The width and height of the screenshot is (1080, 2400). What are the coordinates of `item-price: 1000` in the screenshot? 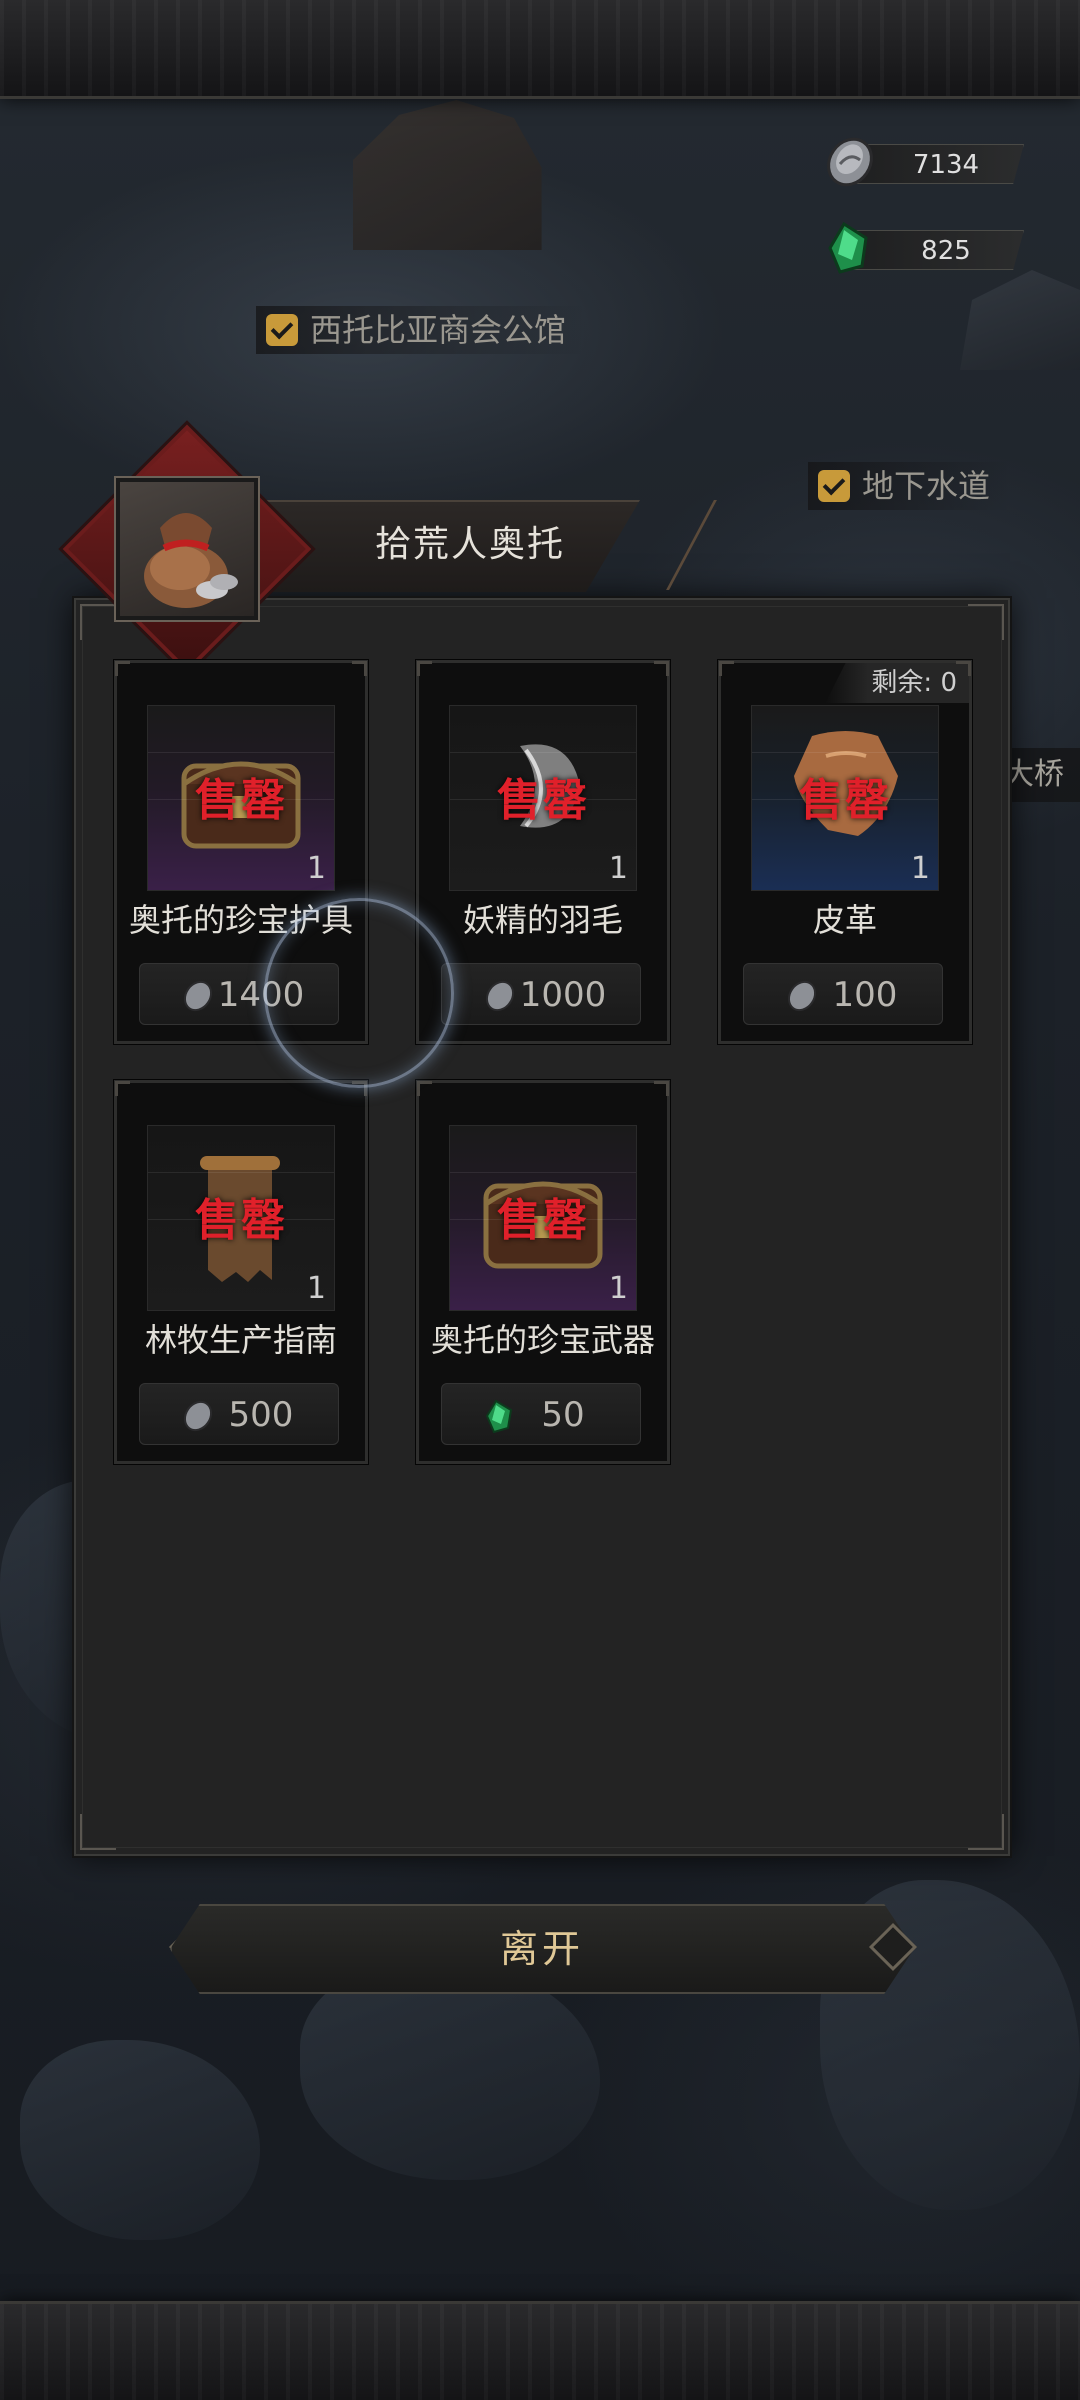 It's located at (541, 994).